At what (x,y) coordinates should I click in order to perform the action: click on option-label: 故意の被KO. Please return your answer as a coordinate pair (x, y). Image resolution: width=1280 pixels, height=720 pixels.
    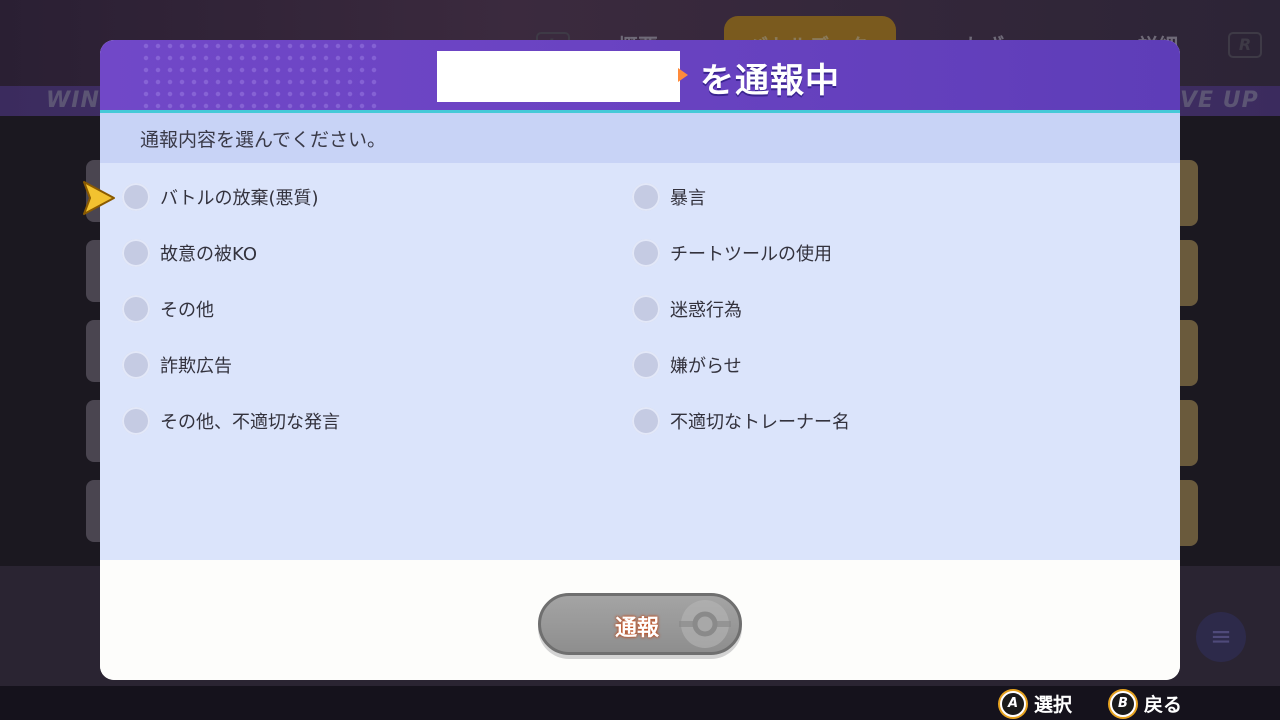
    Looking at the image, I should click on (208, 254).